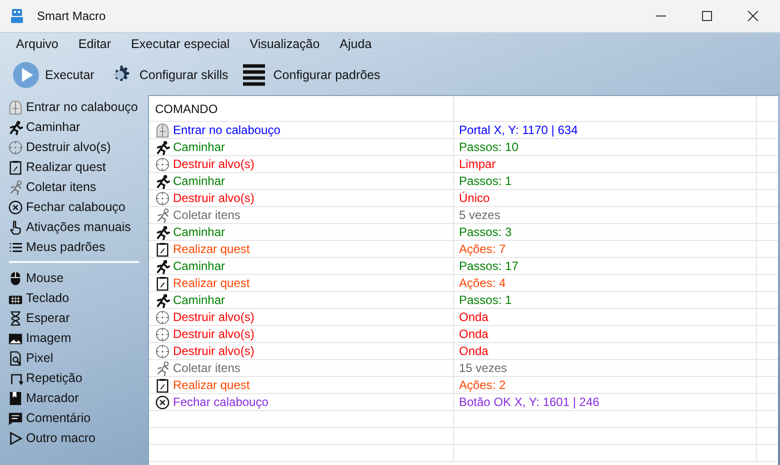 Image resolution: width=780 pixels, height=465 pixels. I want to click on table-cell: Ações: 4, so click(605, 283).